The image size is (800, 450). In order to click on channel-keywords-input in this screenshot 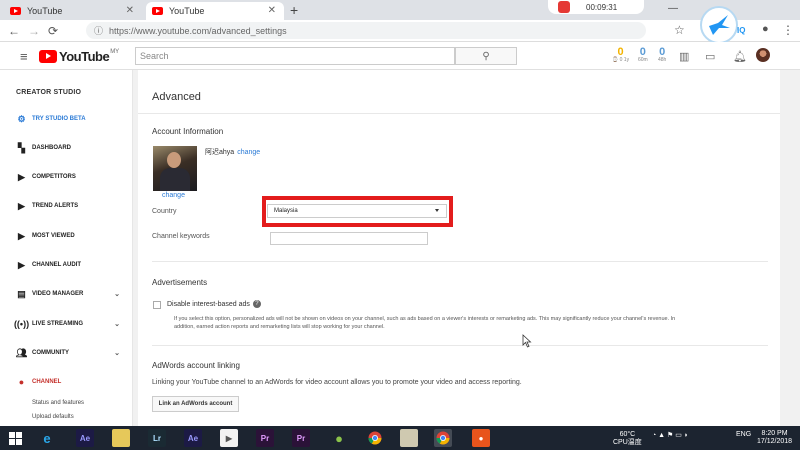, I will do `click(349, 238)`.